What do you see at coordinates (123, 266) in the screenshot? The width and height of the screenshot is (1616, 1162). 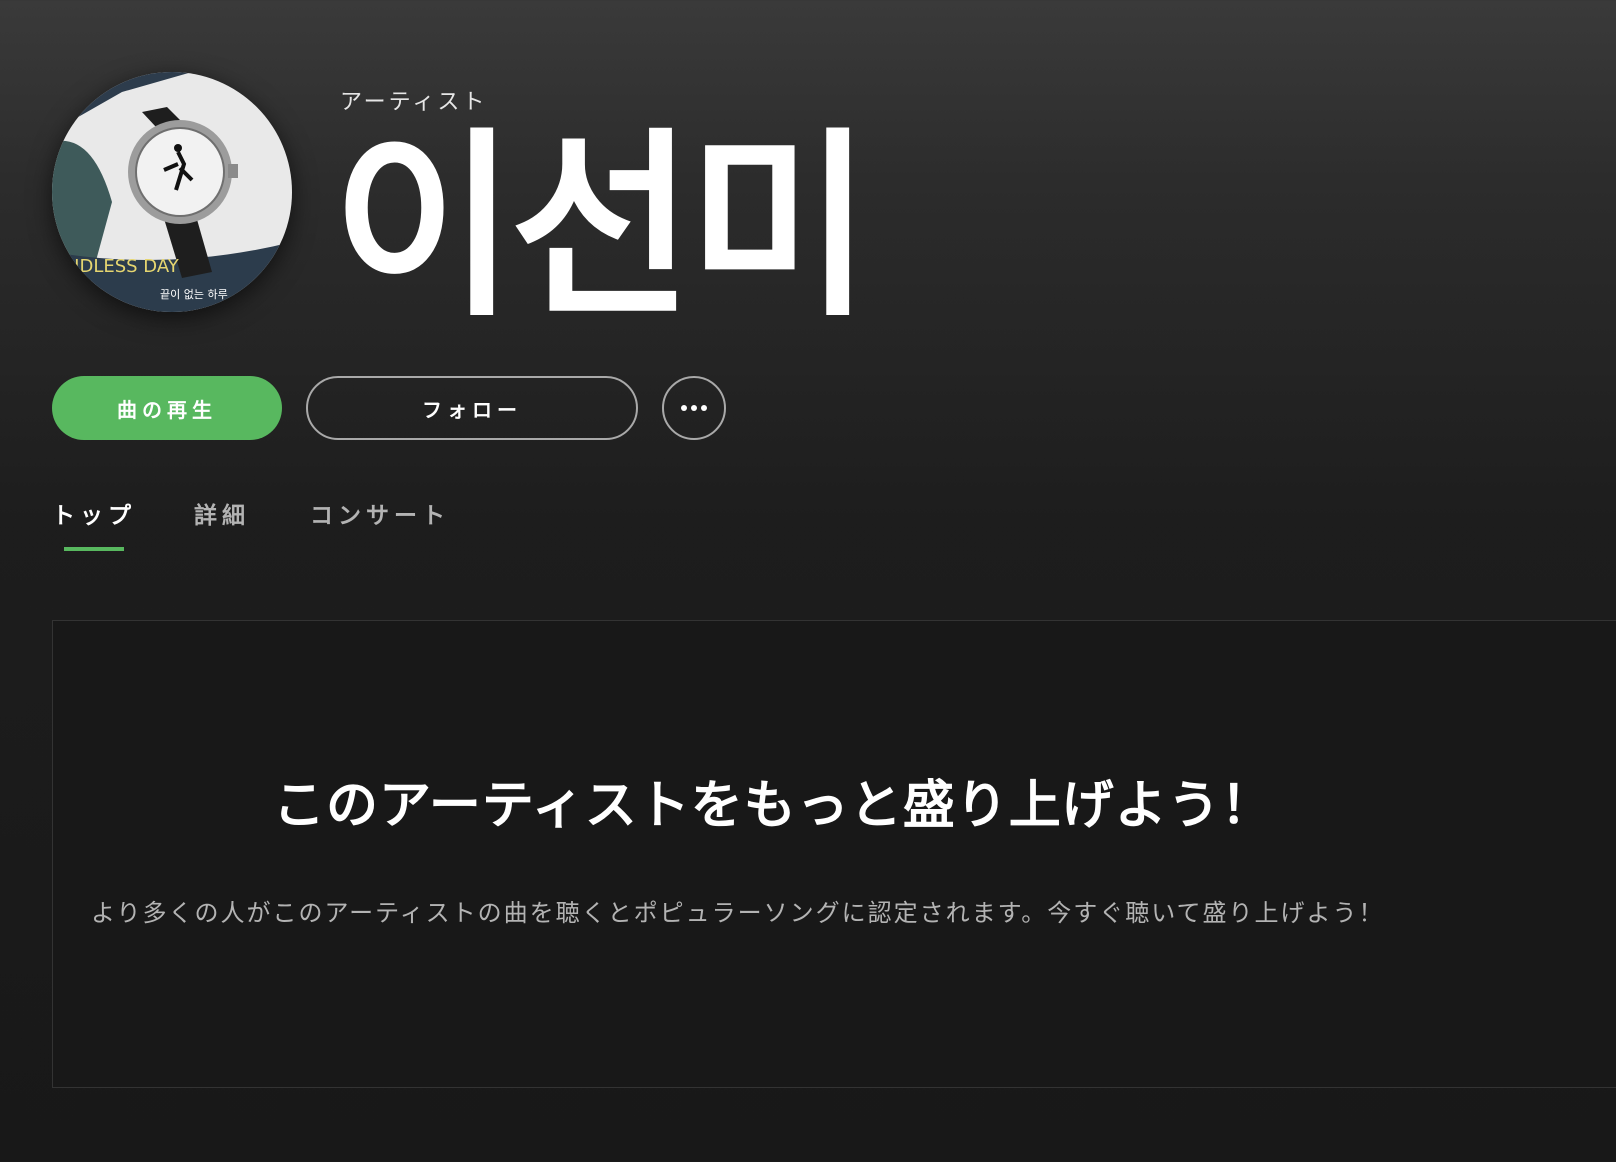 I see `album-art-english-text: NDLESS DAY` at bounding box center [123, 266].